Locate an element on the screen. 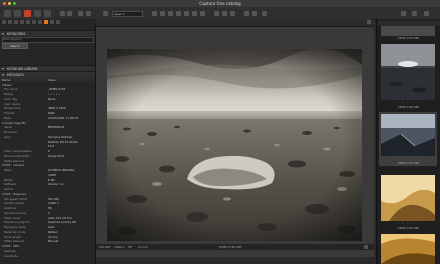 The height and width of the screenshot is (264, 440). zoom-icon is located at coordinates (170, 13).